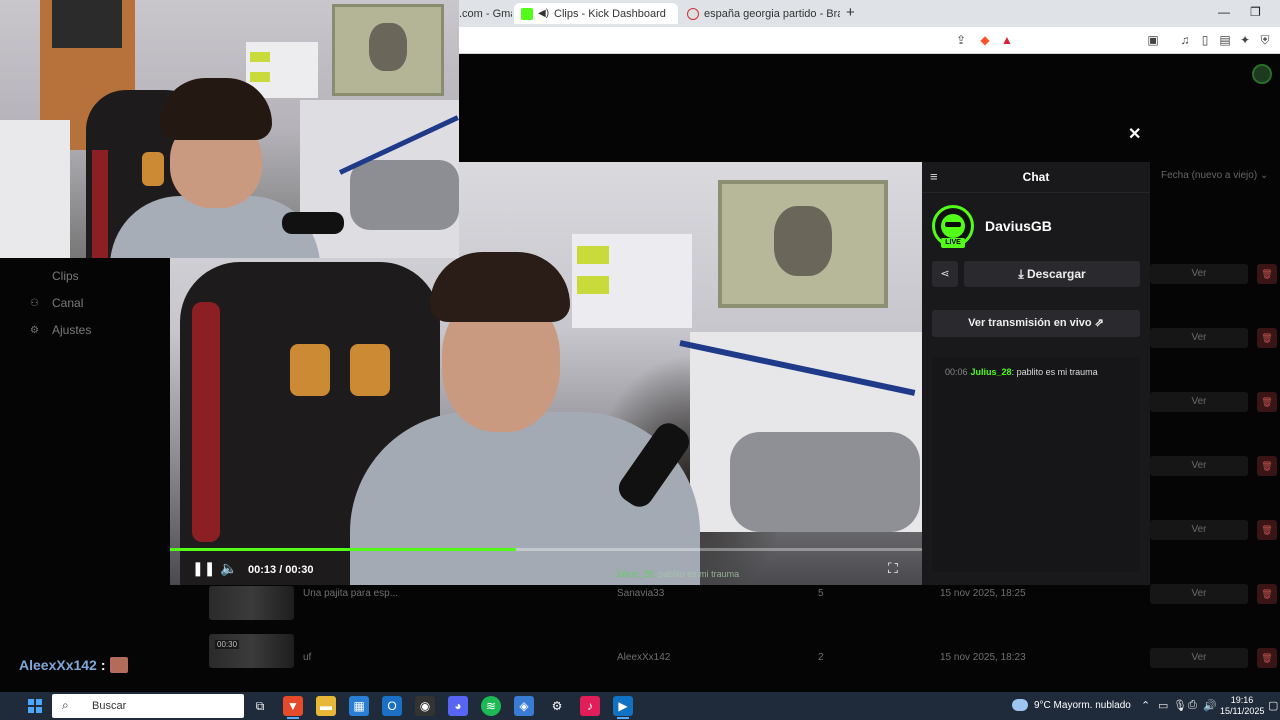 This screenshot has height=720, width=1280. Describe the element at coordinates (544, 13) in the screenshot. I see `speaker-icon: ◀)` at that location.